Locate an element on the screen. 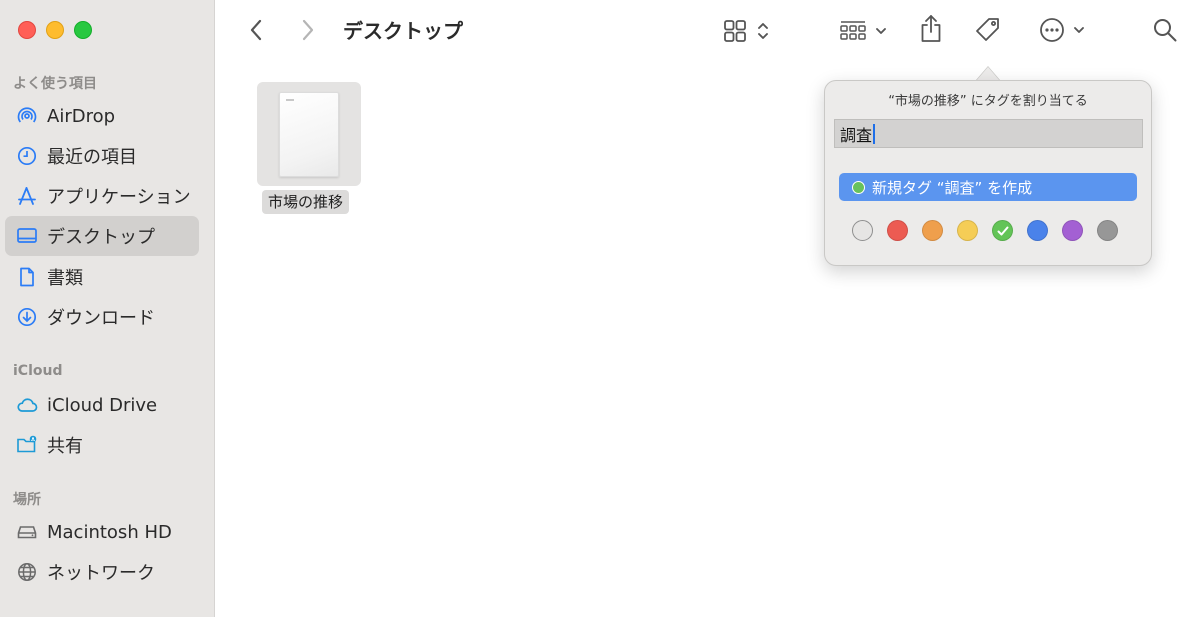 The width and height of the screenshot is (1200, 617). tag-color-purple is located at coordinates (1072, 230).